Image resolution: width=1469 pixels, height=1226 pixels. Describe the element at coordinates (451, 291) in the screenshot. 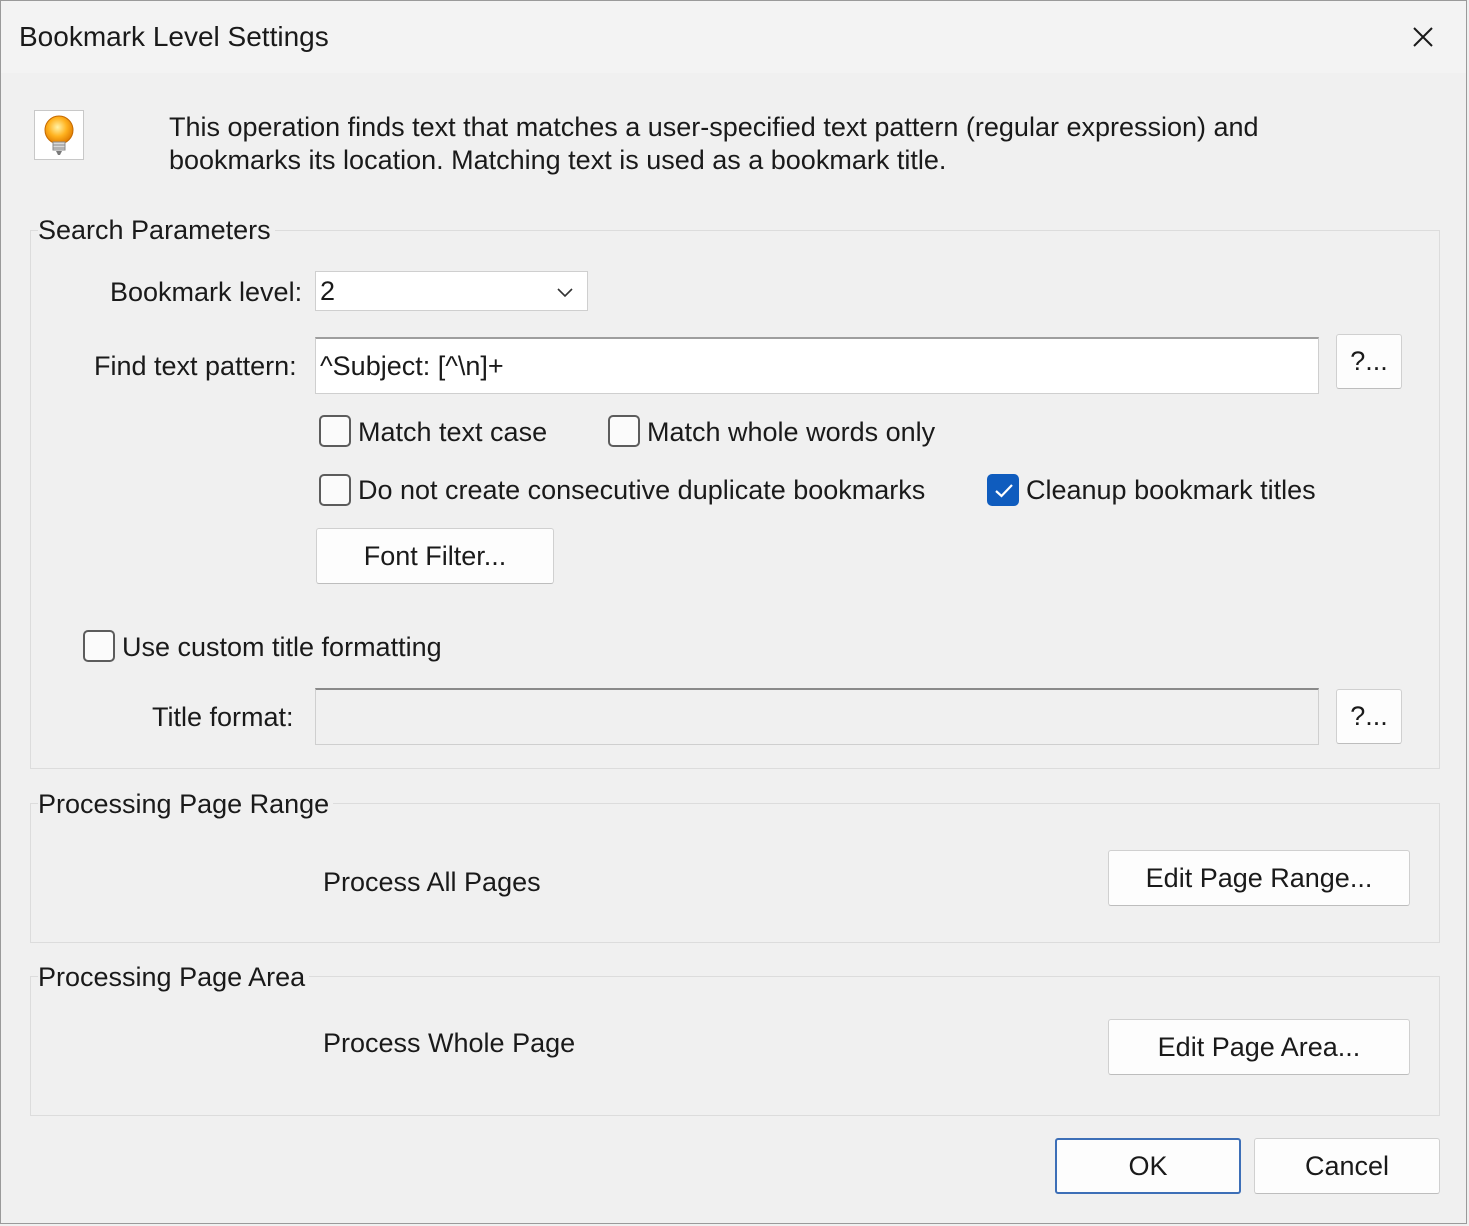

I see `bookmark-level-select: 2` at that location.